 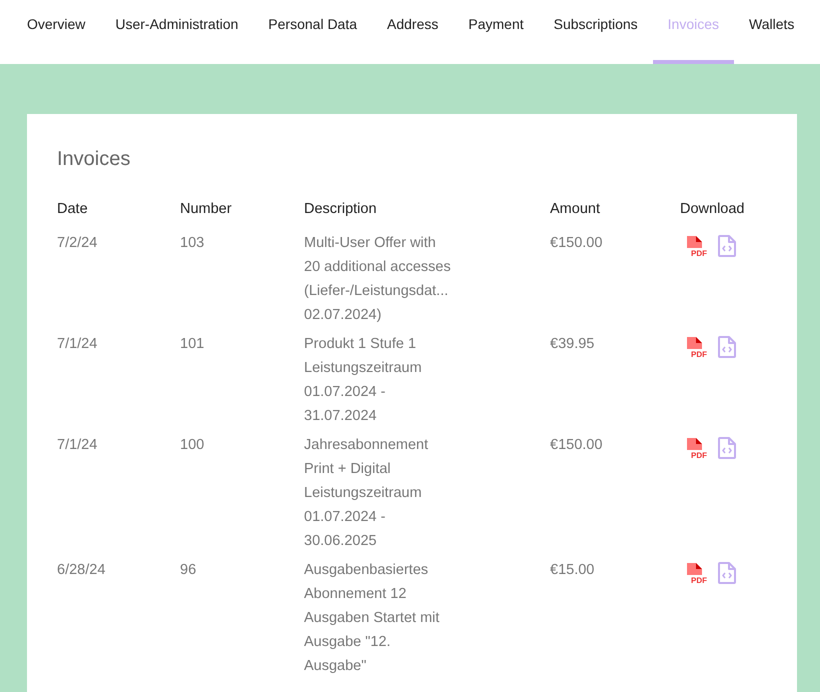 I want to click on date-cell-text: 6/28/24, so click(x=81, y=570).